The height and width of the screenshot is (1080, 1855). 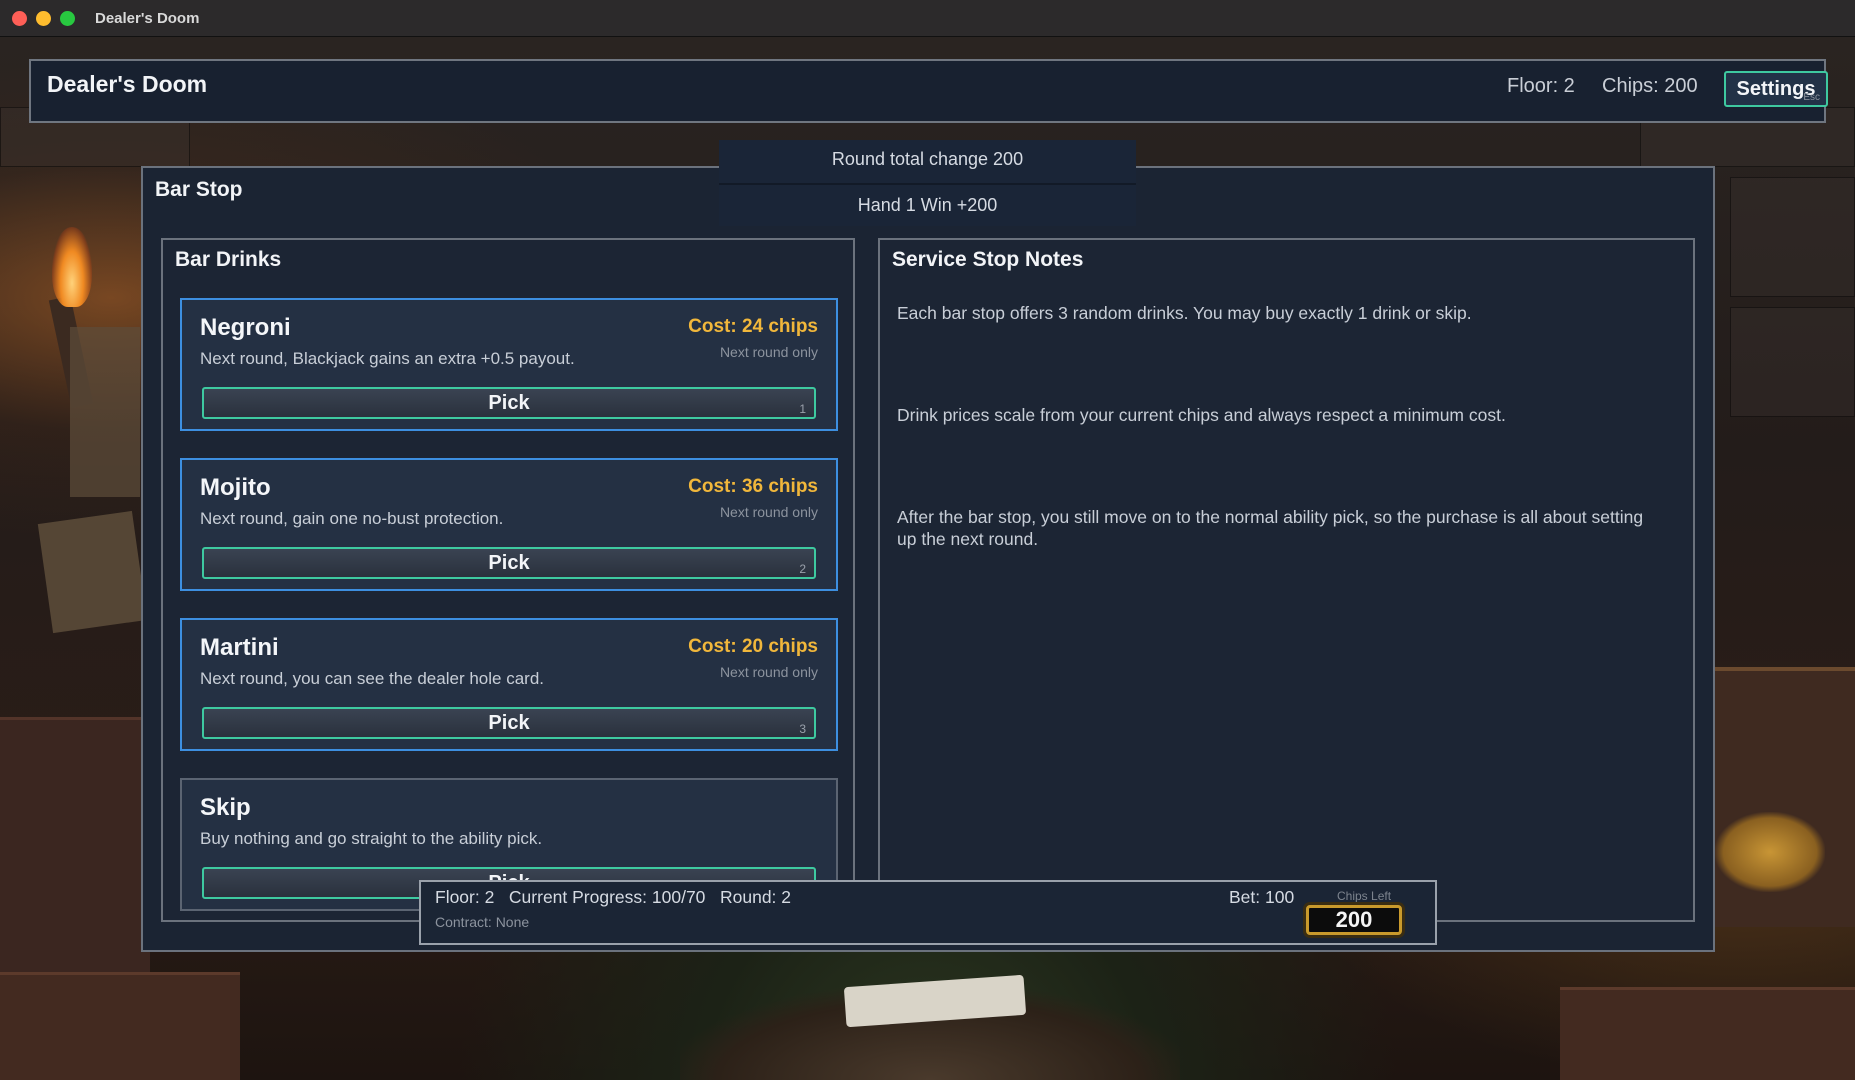 I want to click on bet-amount: Bet: 100, so click(x=1262, y=897).